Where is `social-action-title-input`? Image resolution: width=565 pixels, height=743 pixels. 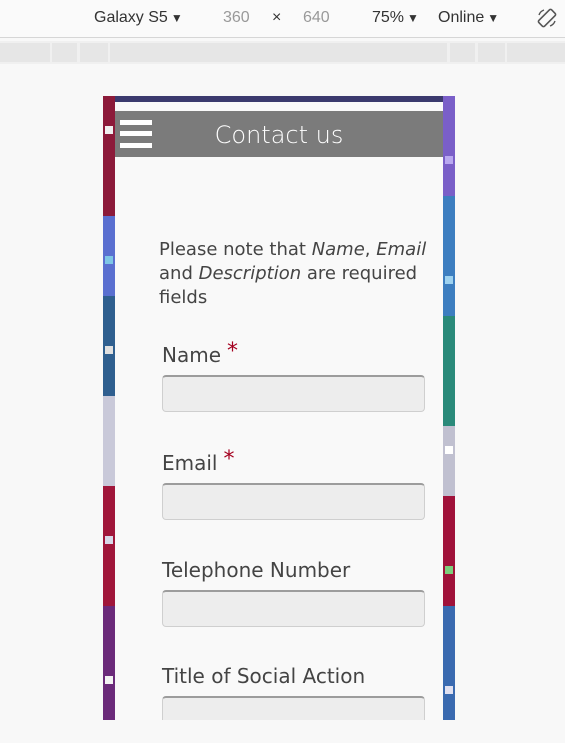 social-action-title-input is located at coordinates (293, 708).